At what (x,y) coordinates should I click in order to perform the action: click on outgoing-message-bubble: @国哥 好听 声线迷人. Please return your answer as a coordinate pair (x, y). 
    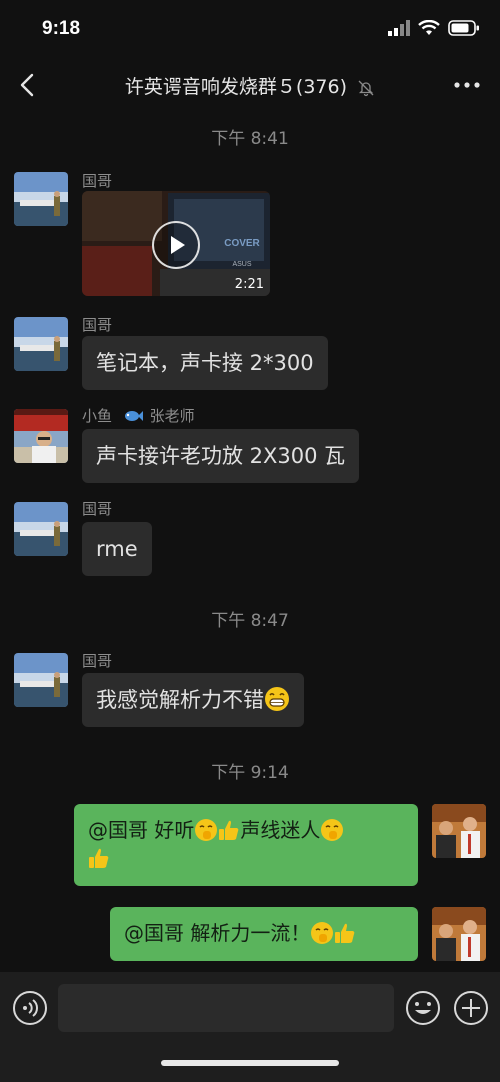
    Looking at the image, I should click on (246, 845).